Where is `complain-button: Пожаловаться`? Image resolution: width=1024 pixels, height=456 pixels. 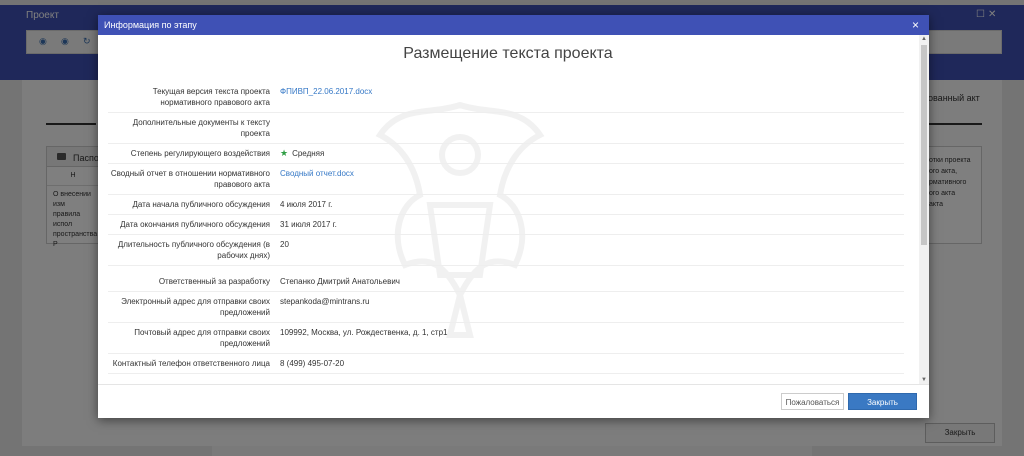
complain-button: Пожаловаться is located at coordinates (812, 401).